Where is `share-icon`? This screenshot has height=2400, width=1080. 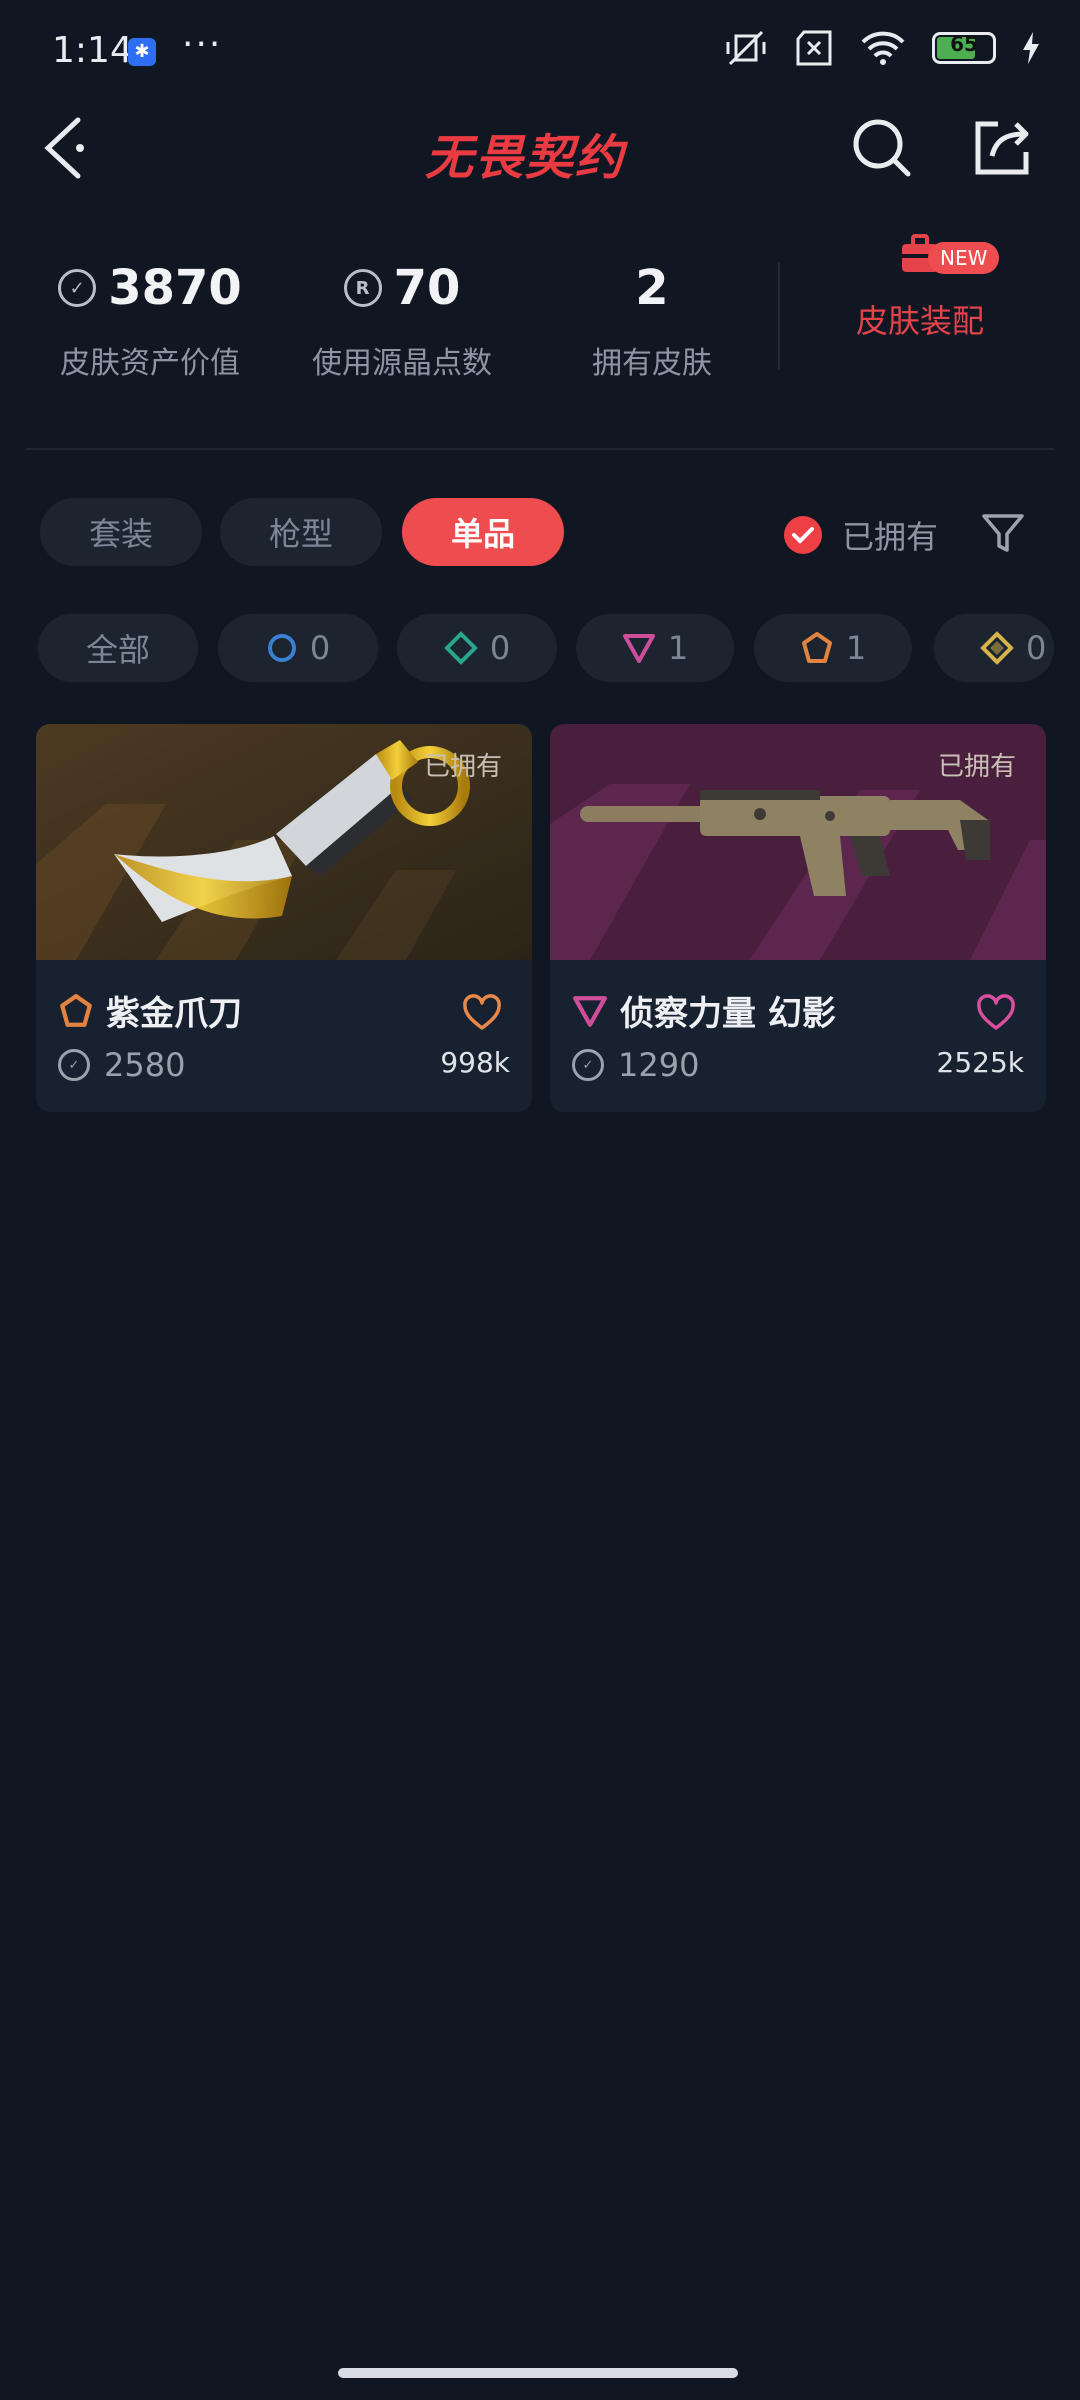 share-icon is located at coordinates (1002, 148).